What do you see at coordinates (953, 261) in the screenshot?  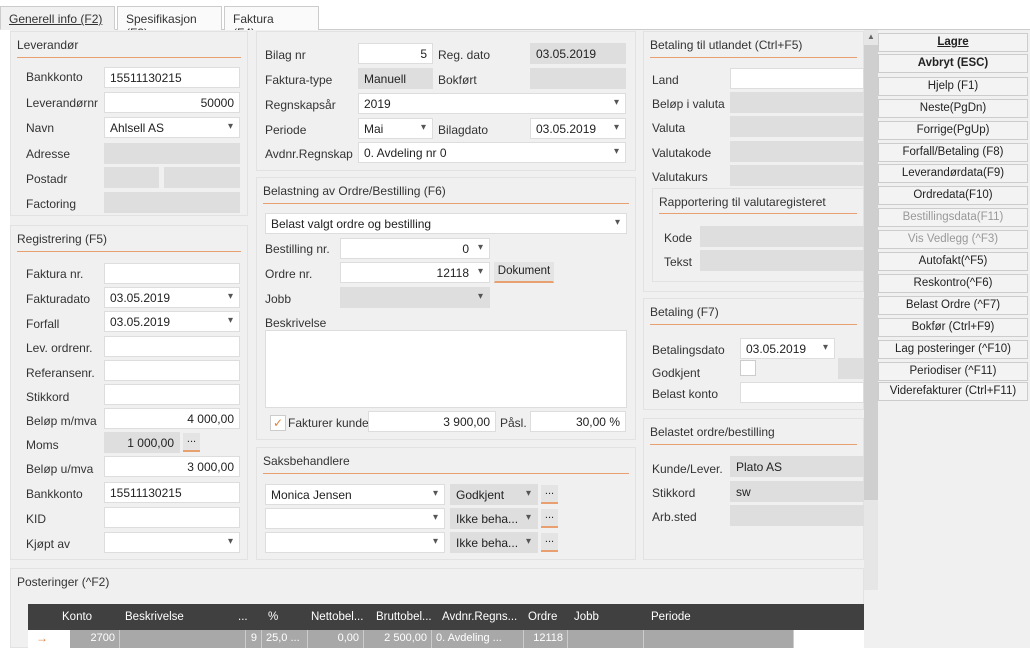 I see `autofakt-button: Autofakt(^F5)` at bounding box center [953, 261].